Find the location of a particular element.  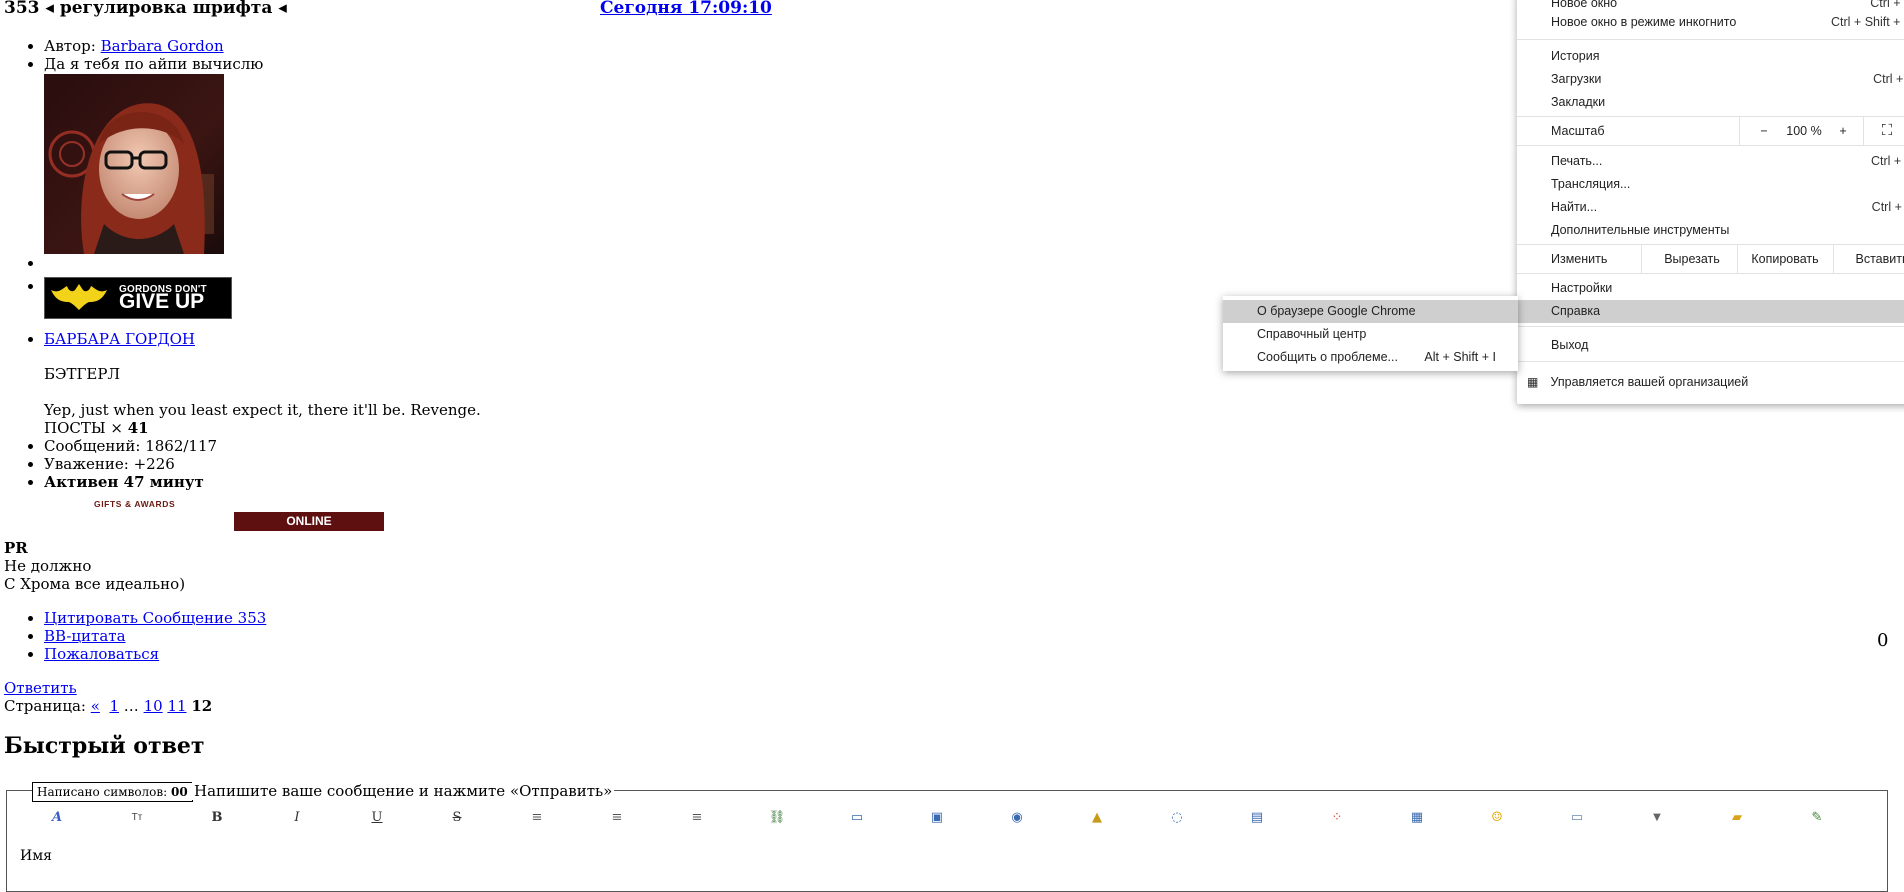

menu-find: Найти... Ctrl + F is located at coordinates (1727, 207).